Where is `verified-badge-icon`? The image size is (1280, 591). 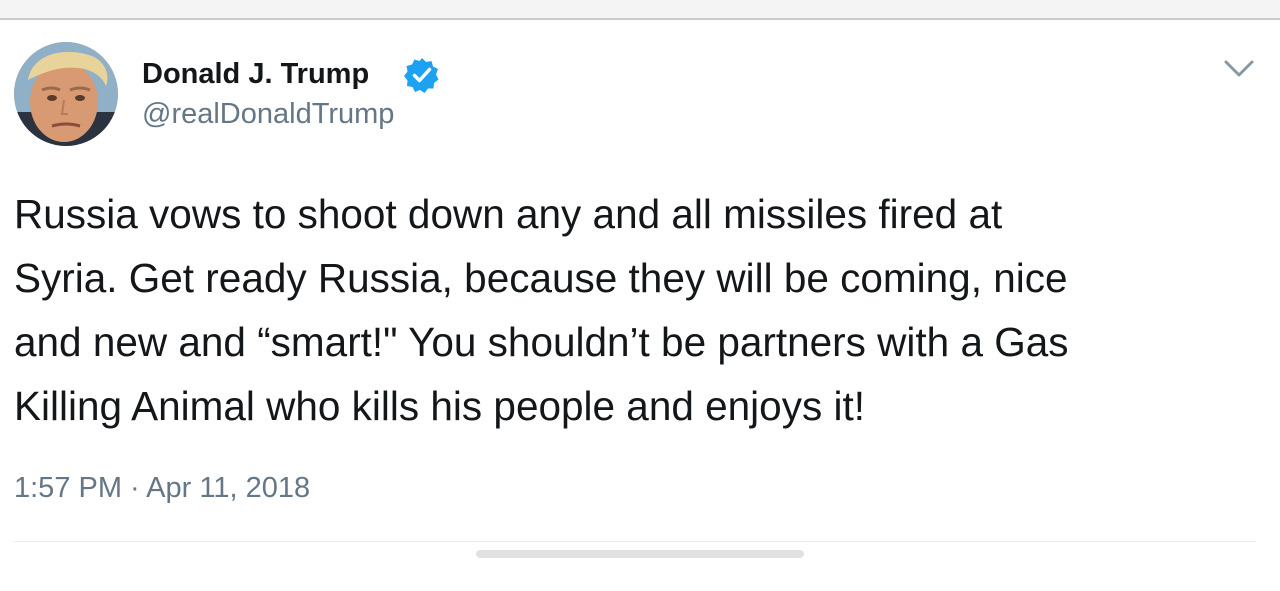
verified-badge-icon is located at coordinates (422, 75).